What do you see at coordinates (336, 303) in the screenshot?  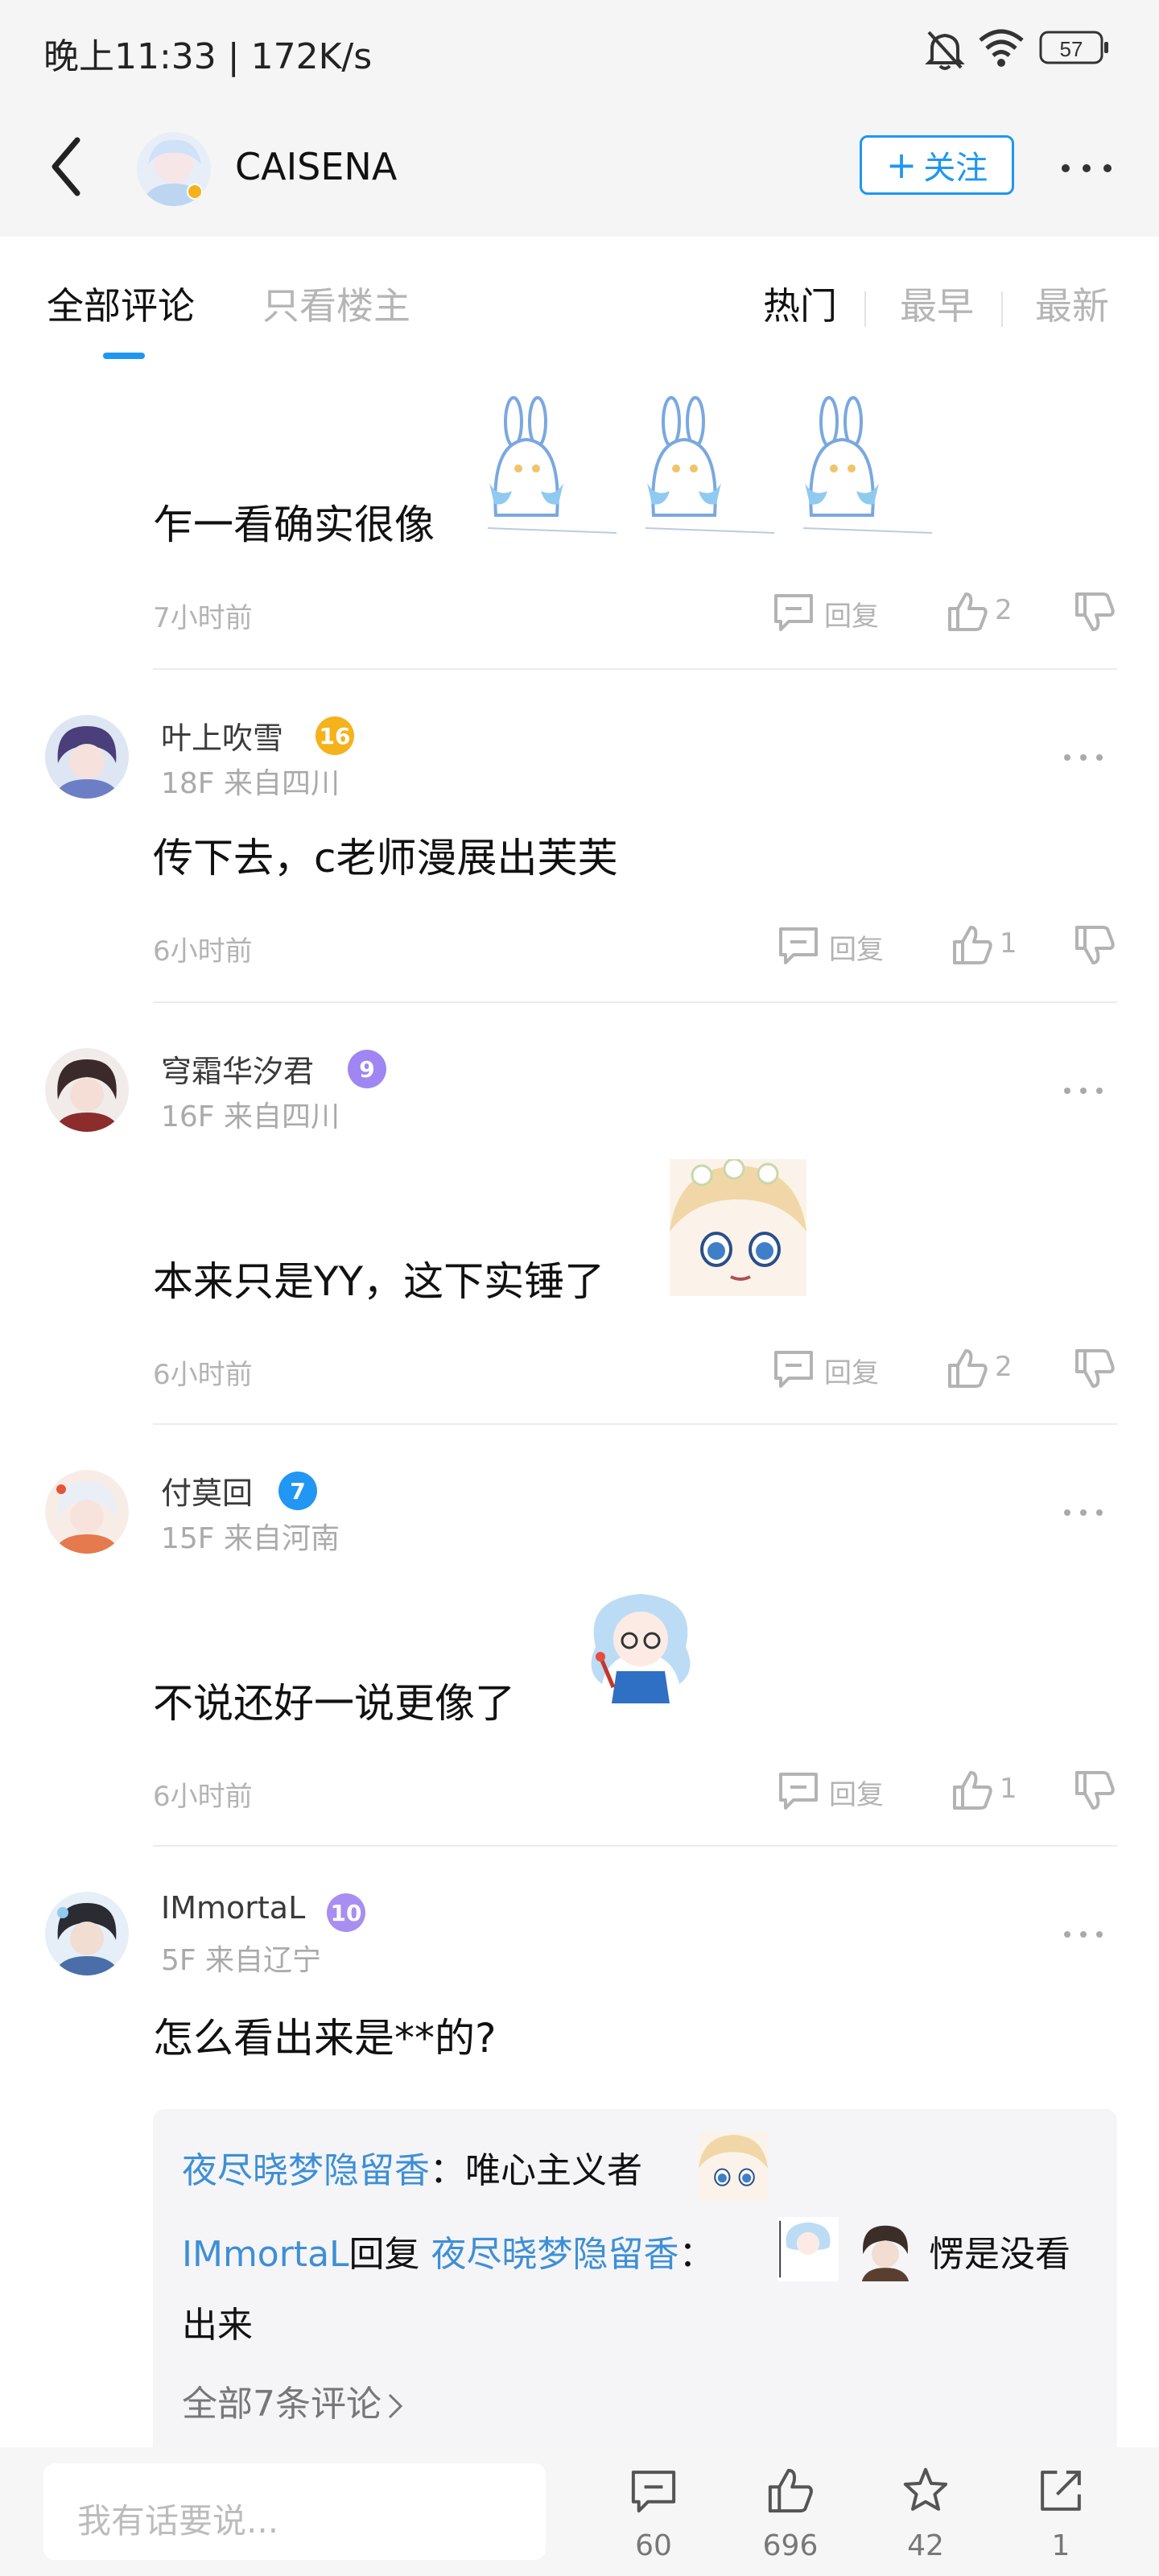 I see `tab-op-only: 只看楼主` at bounding box center [336, 303].